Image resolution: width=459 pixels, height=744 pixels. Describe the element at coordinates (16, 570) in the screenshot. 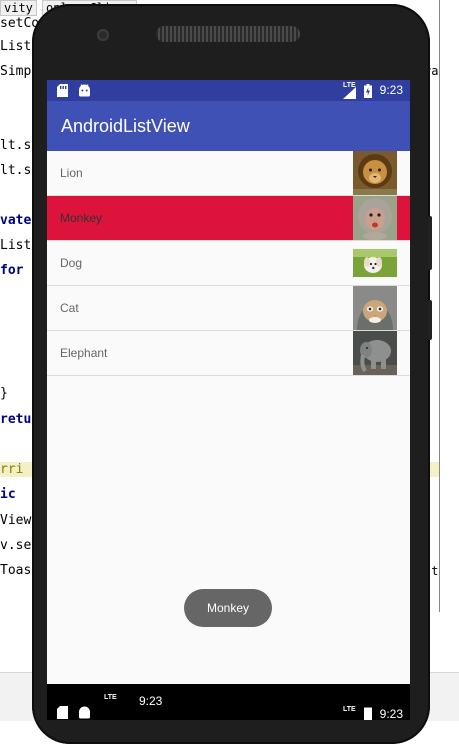

I see `code-line: Toas` at that location.